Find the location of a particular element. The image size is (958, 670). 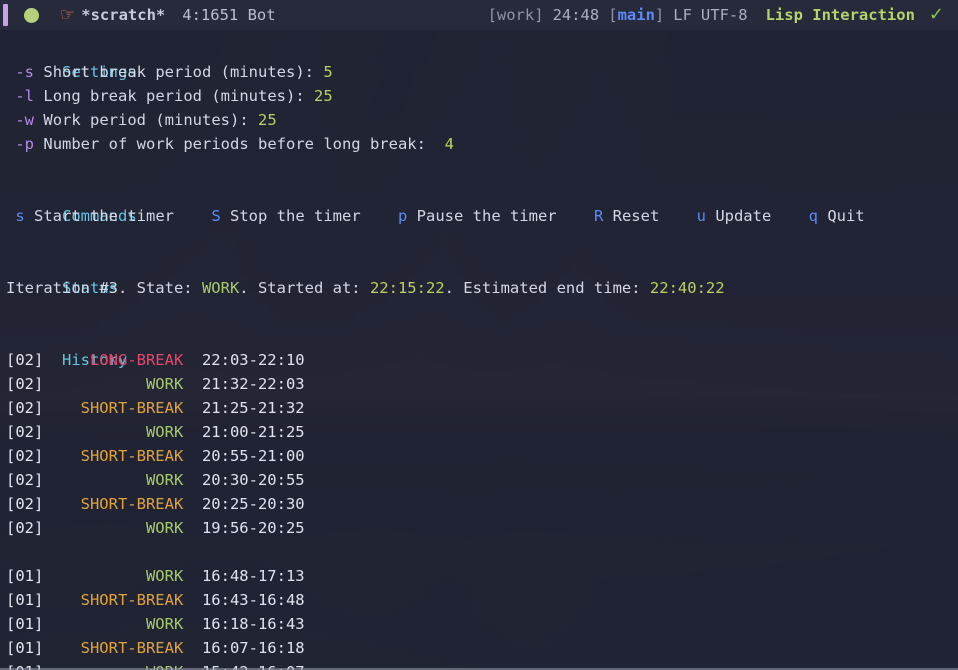

pointing-hand-icon: ☞ is located at coordinates (68, 14).